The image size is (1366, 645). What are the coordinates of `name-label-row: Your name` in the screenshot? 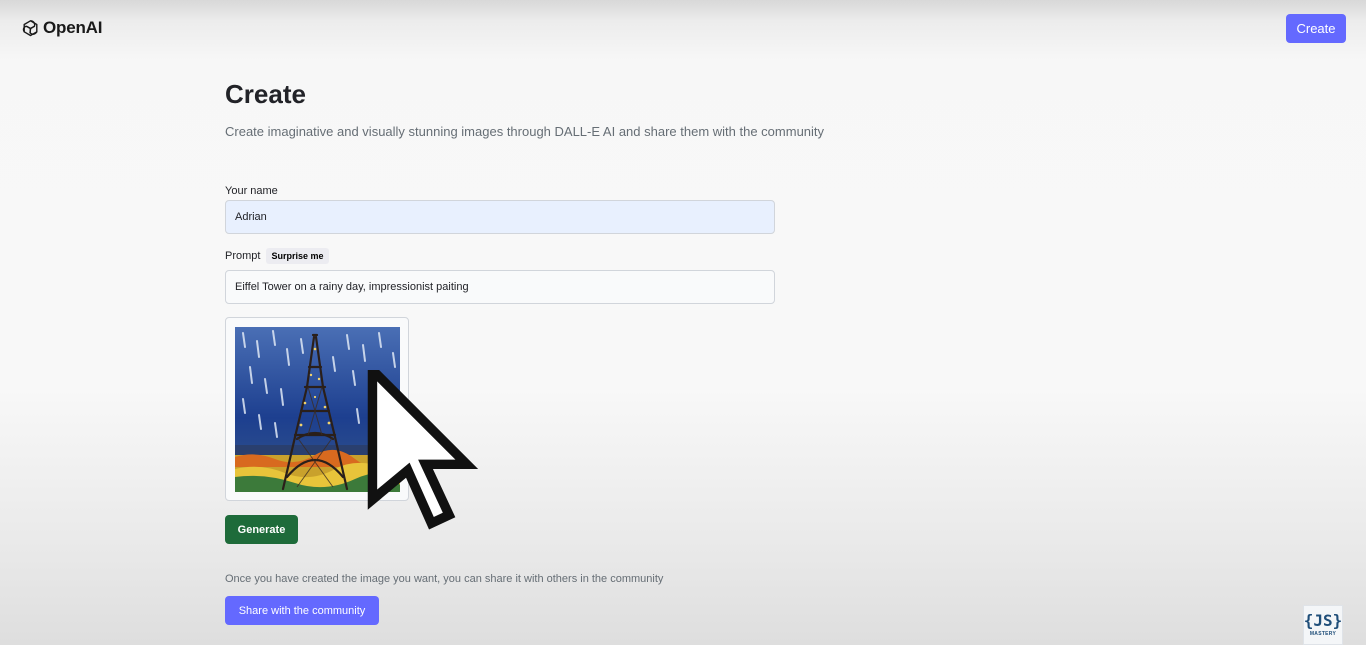 It's located at (251, 190).